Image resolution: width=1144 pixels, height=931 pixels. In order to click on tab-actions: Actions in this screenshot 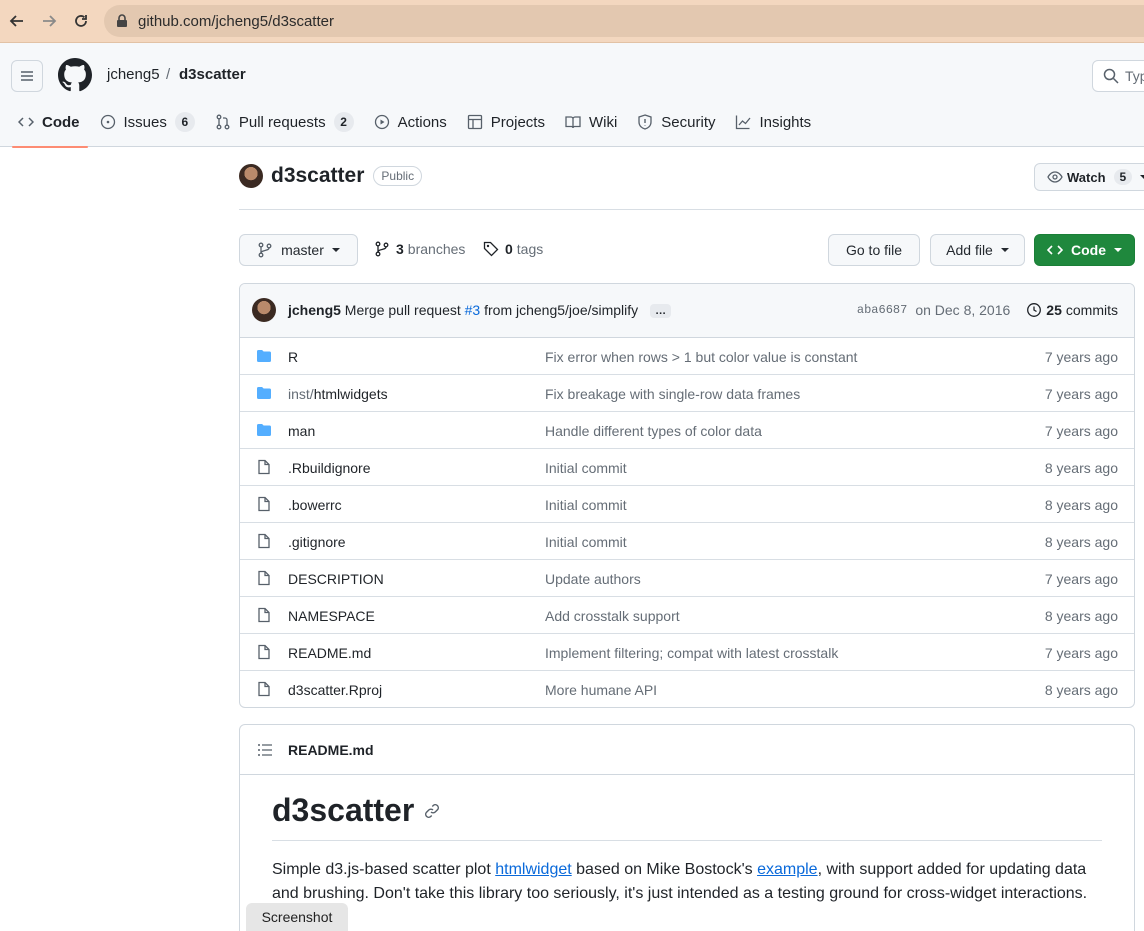, I will do `click(412, 125)`.